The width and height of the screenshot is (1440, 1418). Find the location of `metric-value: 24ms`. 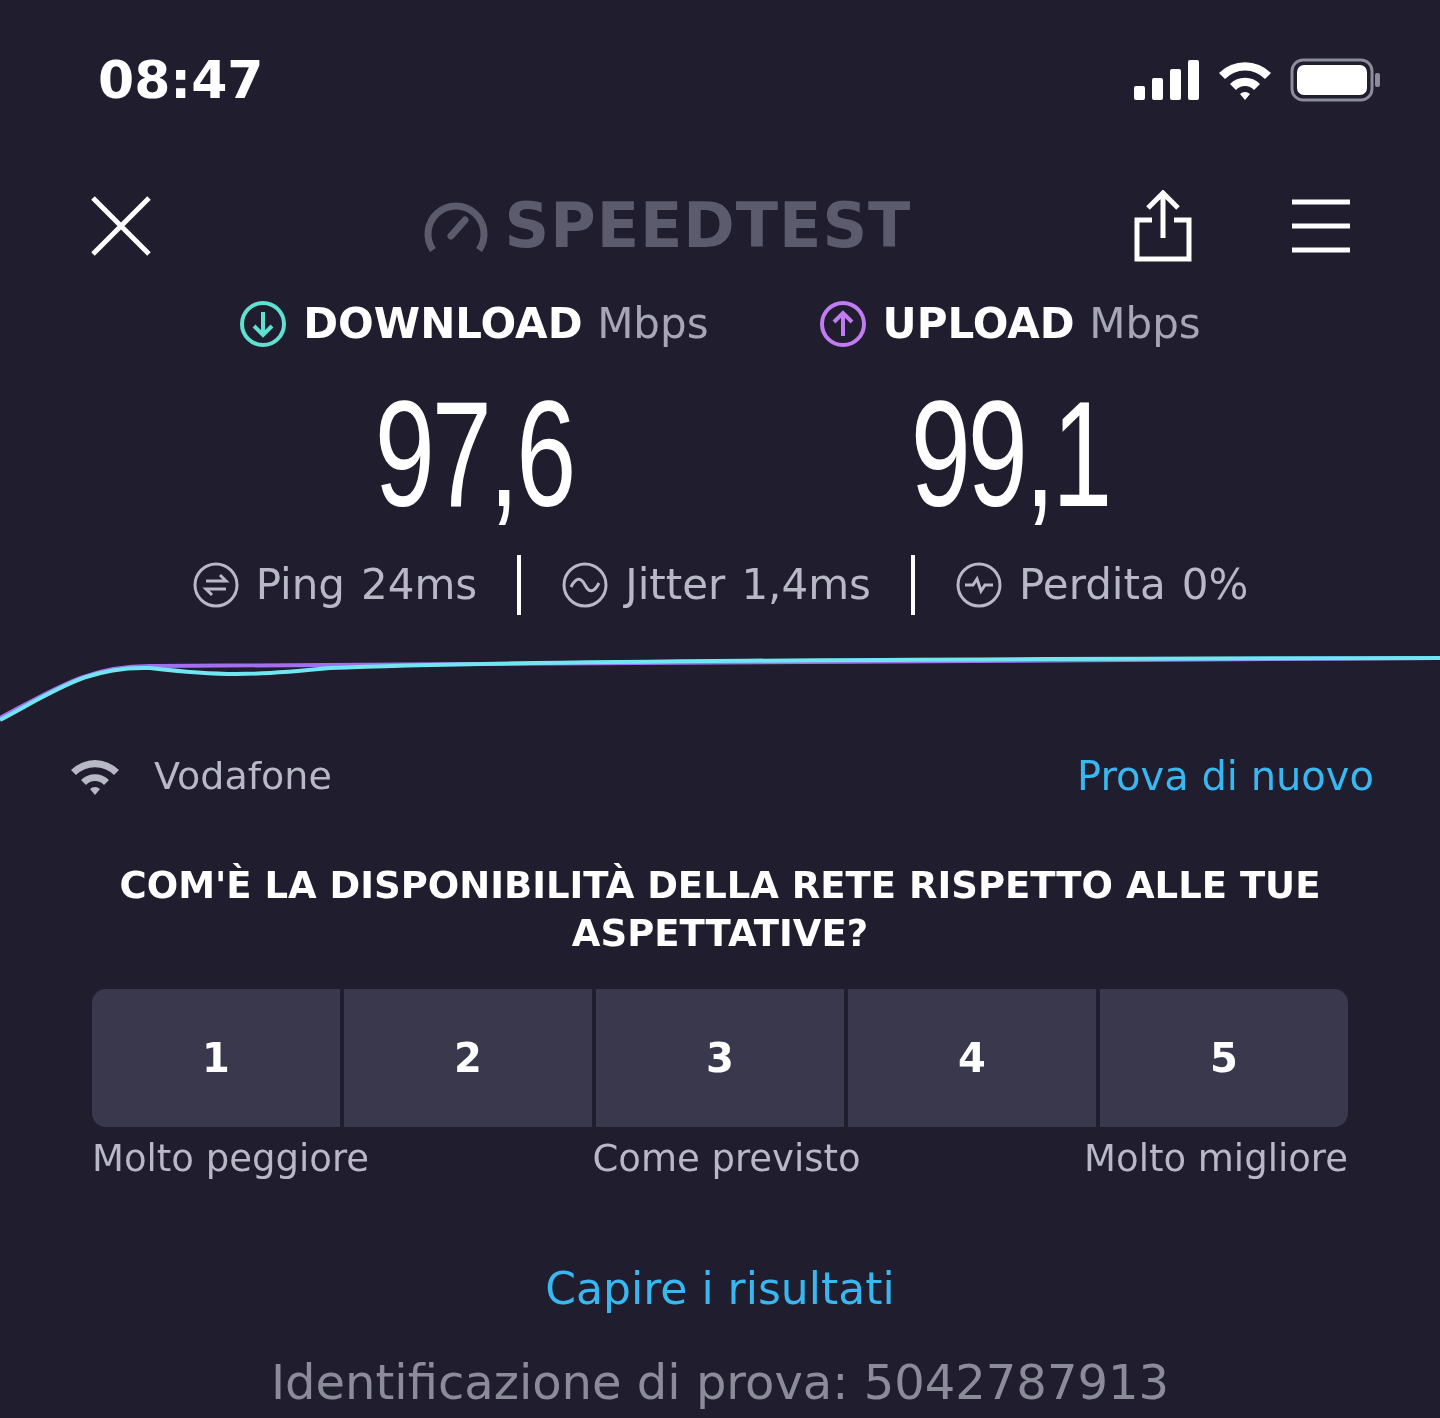

metric-value: 24ms is located at coordinates (419, 585).